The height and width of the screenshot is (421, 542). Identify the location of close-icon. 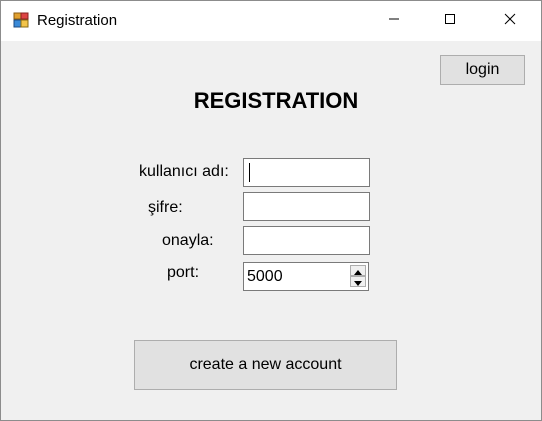
(510, 21).